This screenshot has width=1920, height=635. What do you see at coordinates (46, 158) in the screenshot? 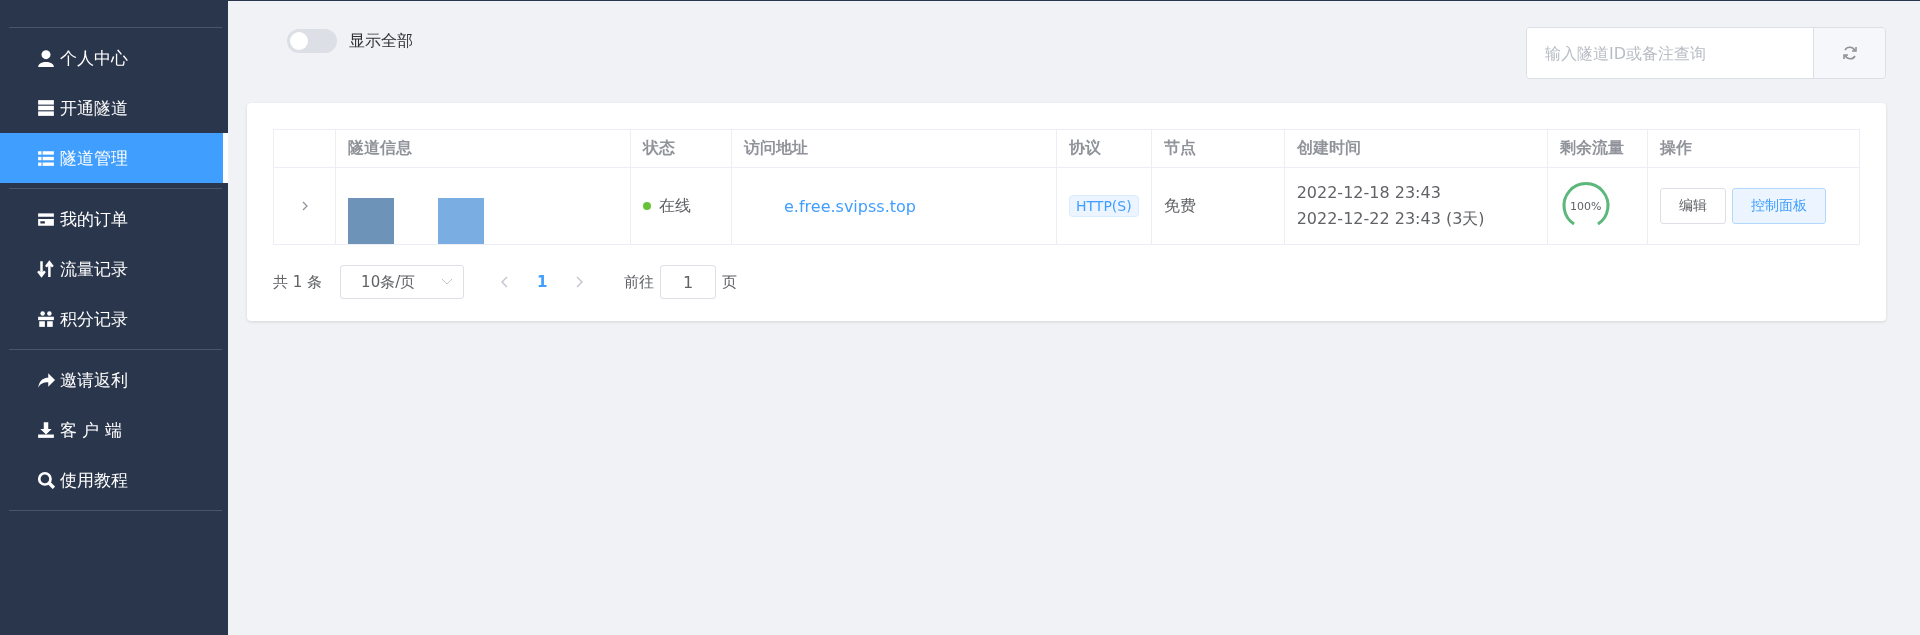
I see `list-icon` at bounding box center [46, 158].